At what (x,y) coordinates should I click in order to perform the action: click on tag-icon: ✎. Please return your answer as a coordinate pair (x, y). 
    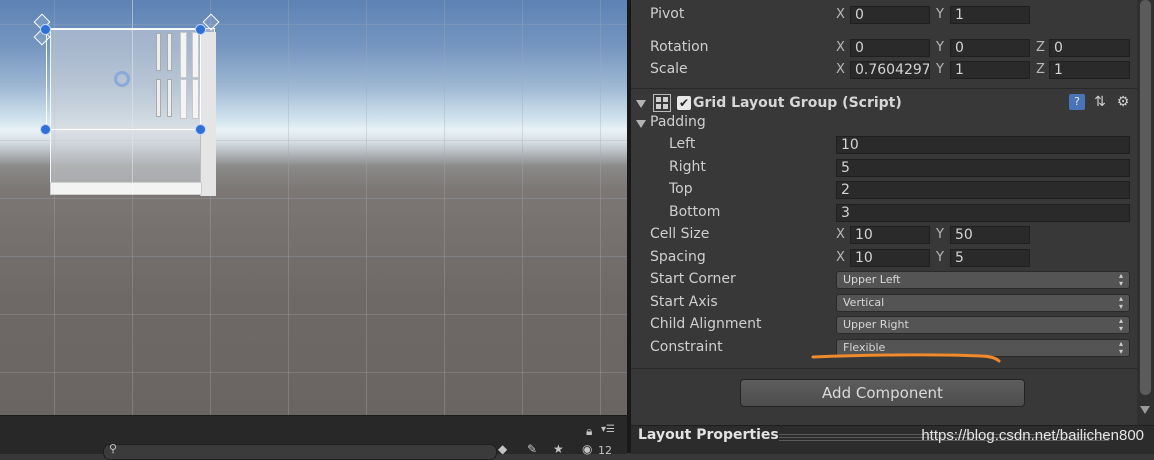
    Looking at the image, I should click on (532, 449).